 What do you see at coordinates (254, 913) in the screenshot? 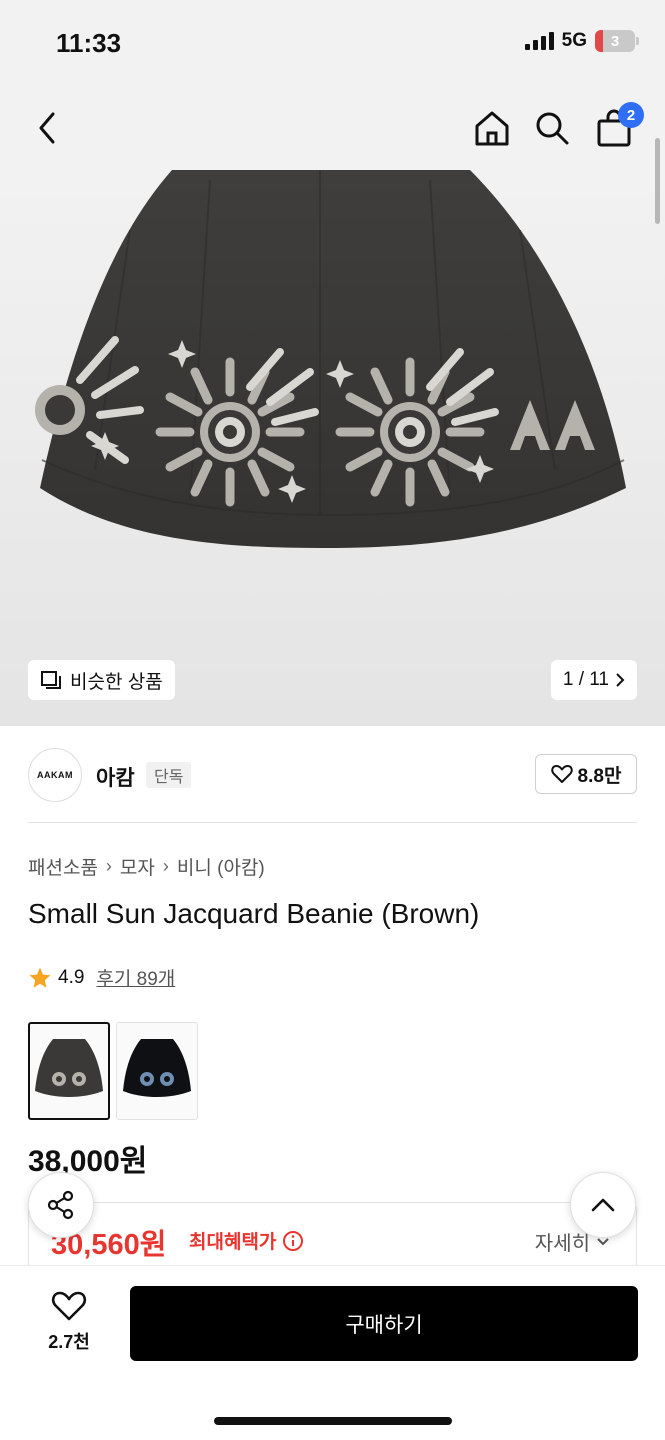
I see `product-title: Small Sun Jacquard Beanie (Brown)` at bounding box center [254, 913].